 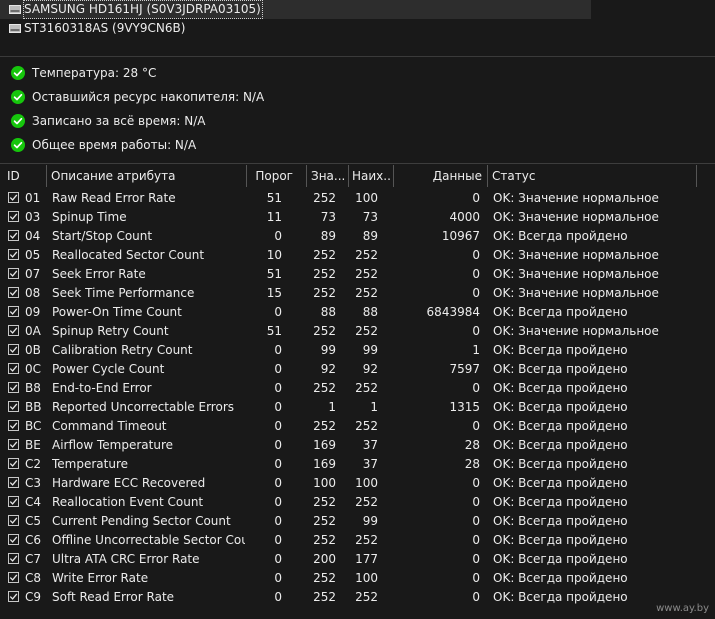 What do you see at coordinates (274, 274) in the screenshot?
I see `cell-threshold: 51` at bounding box center [274, 274].